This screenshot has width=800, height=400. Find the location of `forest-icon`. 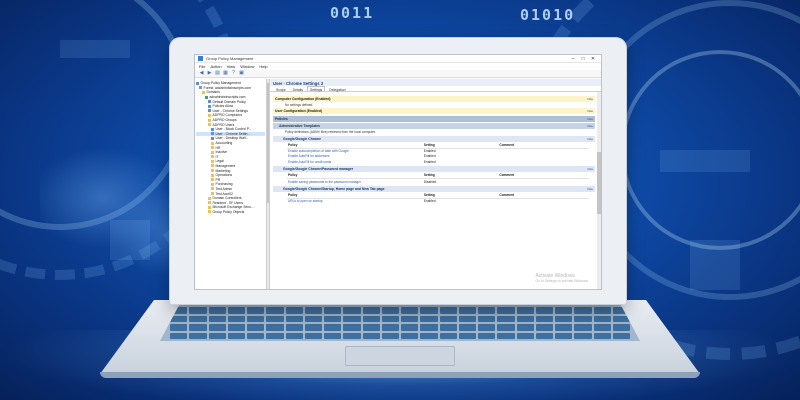

forest-icon is located at coordinates (200, 88).